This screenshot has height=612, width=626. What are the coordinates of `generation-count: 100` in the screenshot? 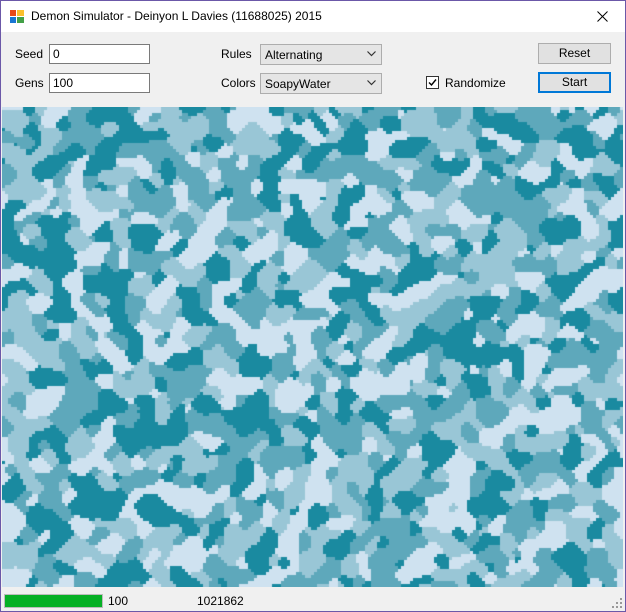 It's located at (118, 601).